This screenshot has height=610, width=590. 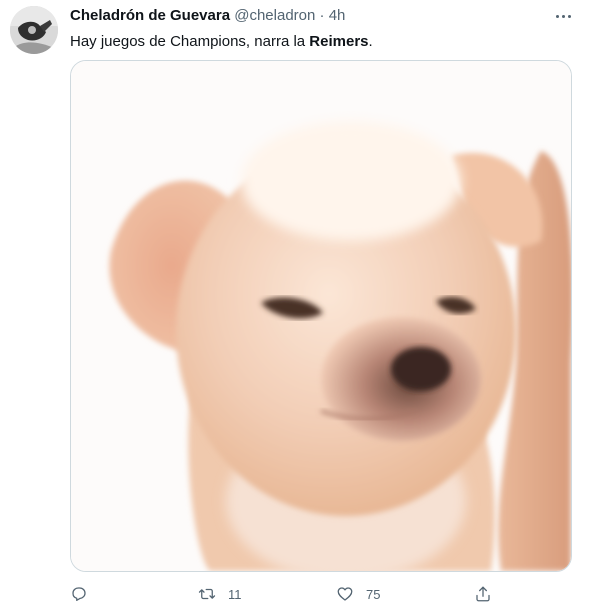 I want to click on tweet-header: Cheladrón de Guevara @cheladron · 4h, so click(x=310, y=16).